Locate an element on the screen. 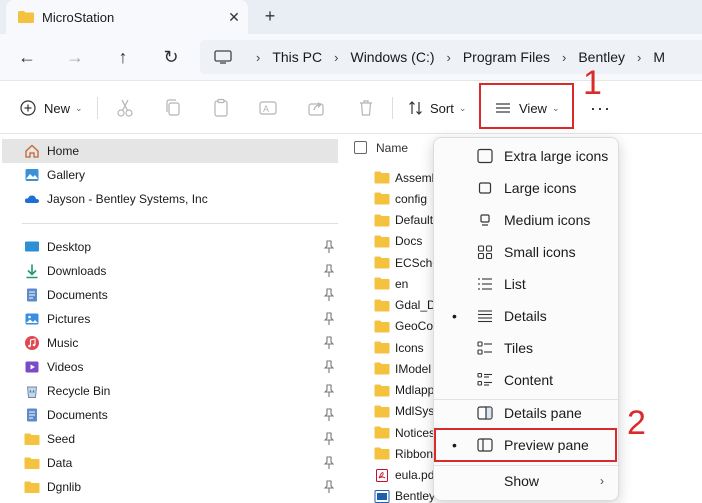 The width and height of the screenshot is (702, 503). file-row: Docs is located at coordinates (398, 241).